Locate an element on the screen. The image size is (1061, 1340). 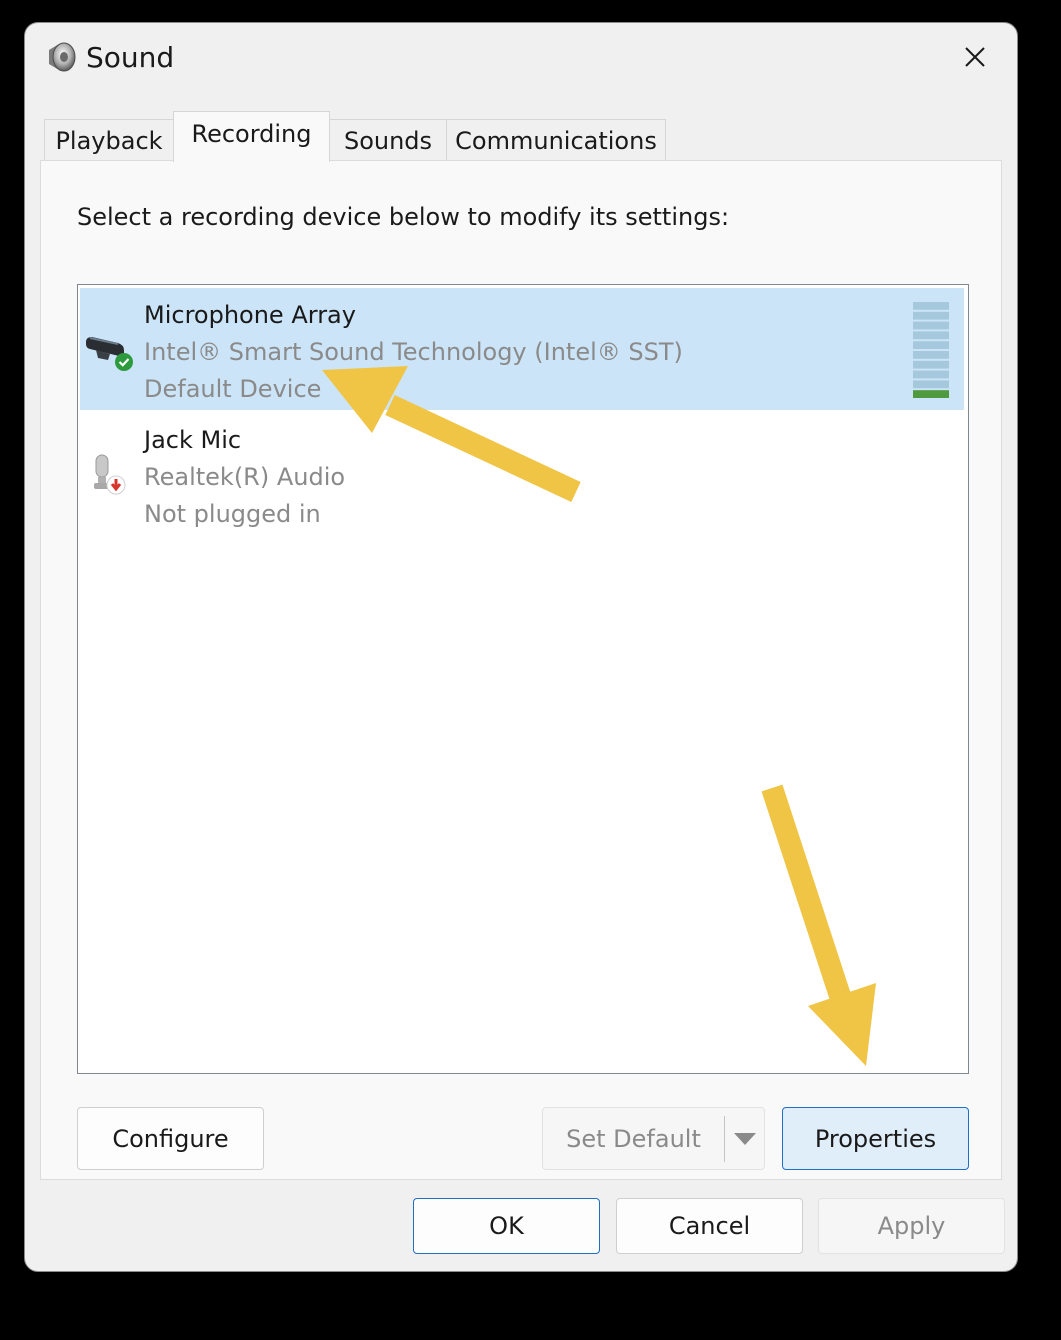
set-default-dropdown is located at coordinates (745, 1138).